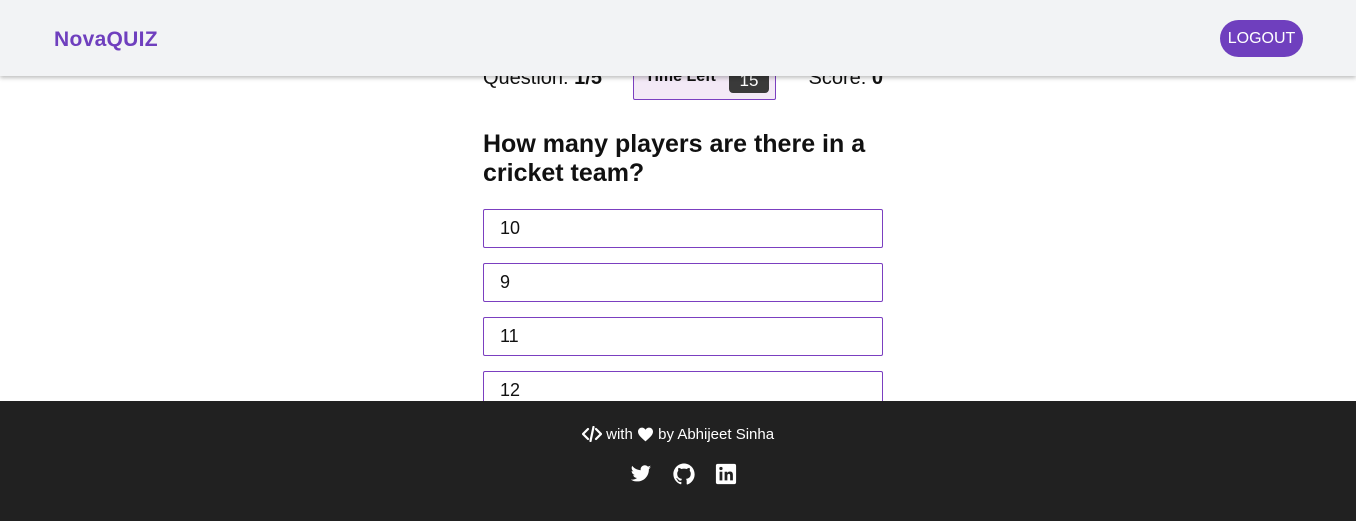 Image resolution: width=1356 pixels, height=521 pixels. Describe the element at coordinates (592, 434) in the screenshot. I see `code-icon` at that location.